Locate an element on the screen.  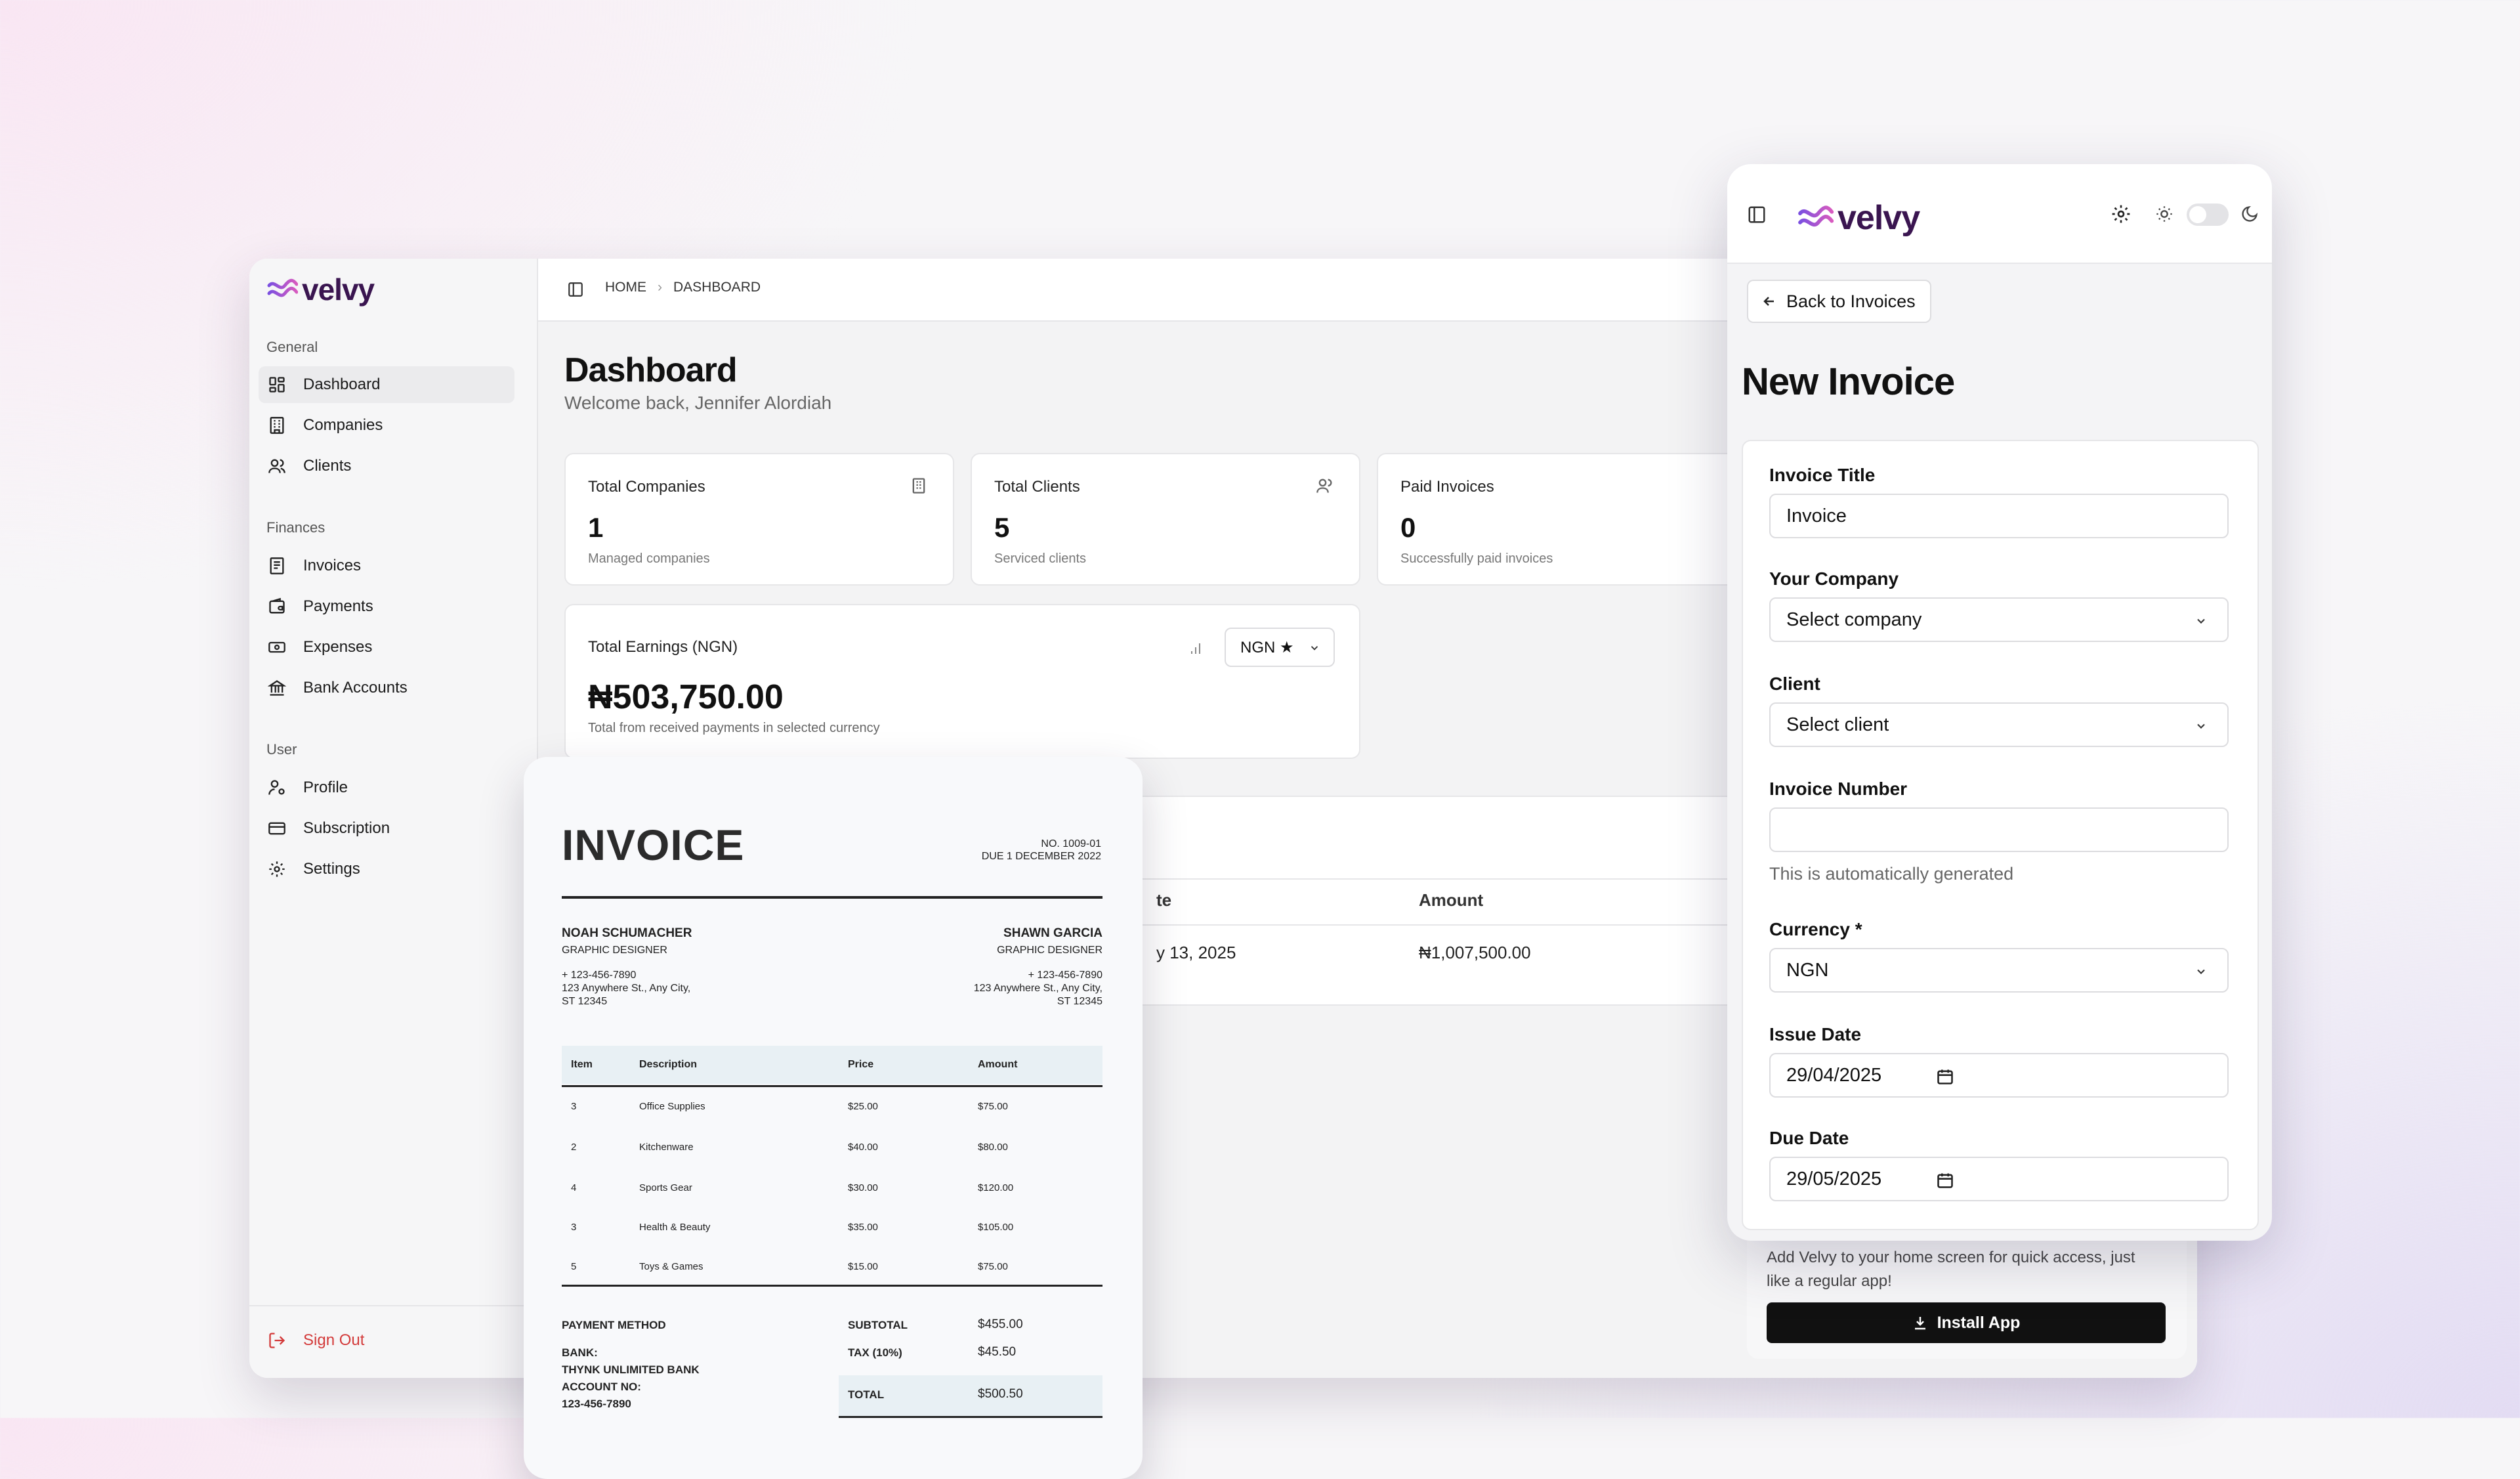
invoice-title-input: Invoice is located at coordinates (1999, 516).